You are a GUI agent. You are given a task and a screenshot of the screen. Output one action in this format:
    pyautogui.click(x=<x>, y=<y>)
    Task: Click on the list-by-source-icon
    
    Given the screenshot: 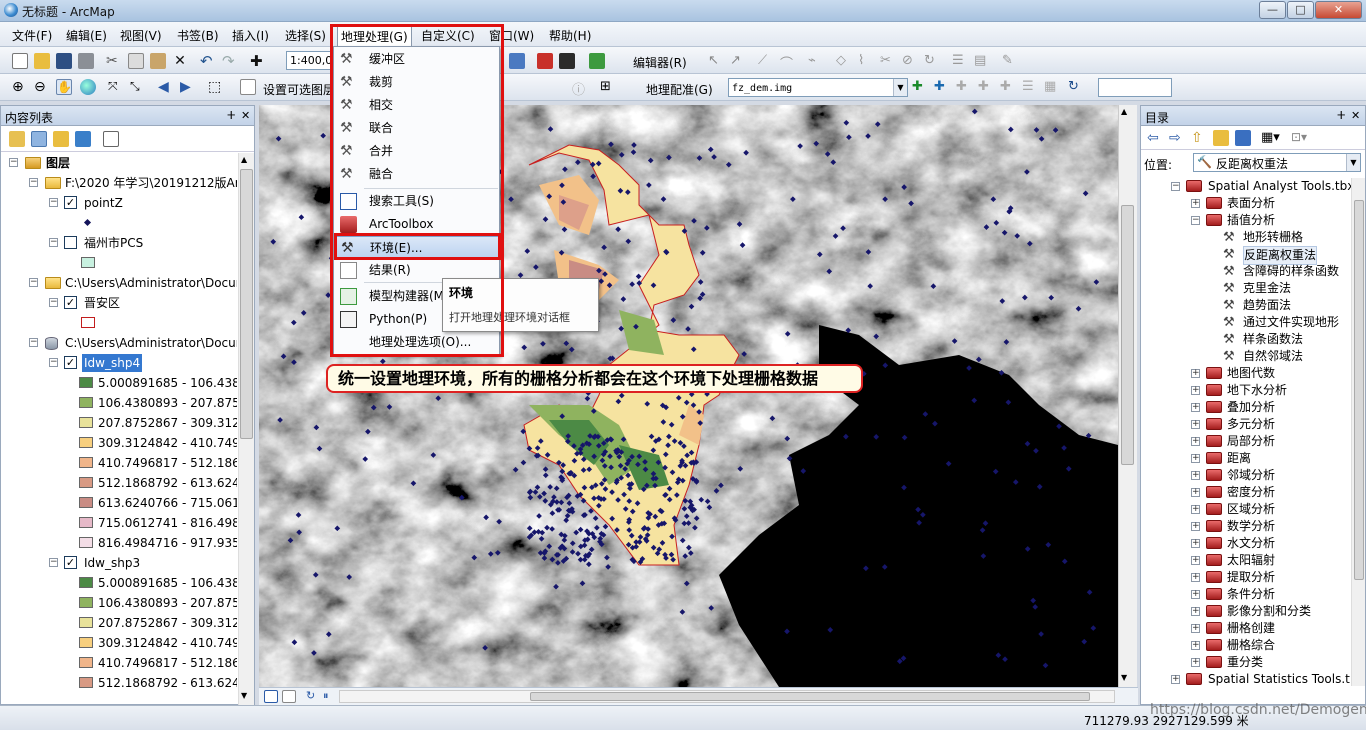 What is the action you would take?
    pyautogui.click(x=39, y=139)
    